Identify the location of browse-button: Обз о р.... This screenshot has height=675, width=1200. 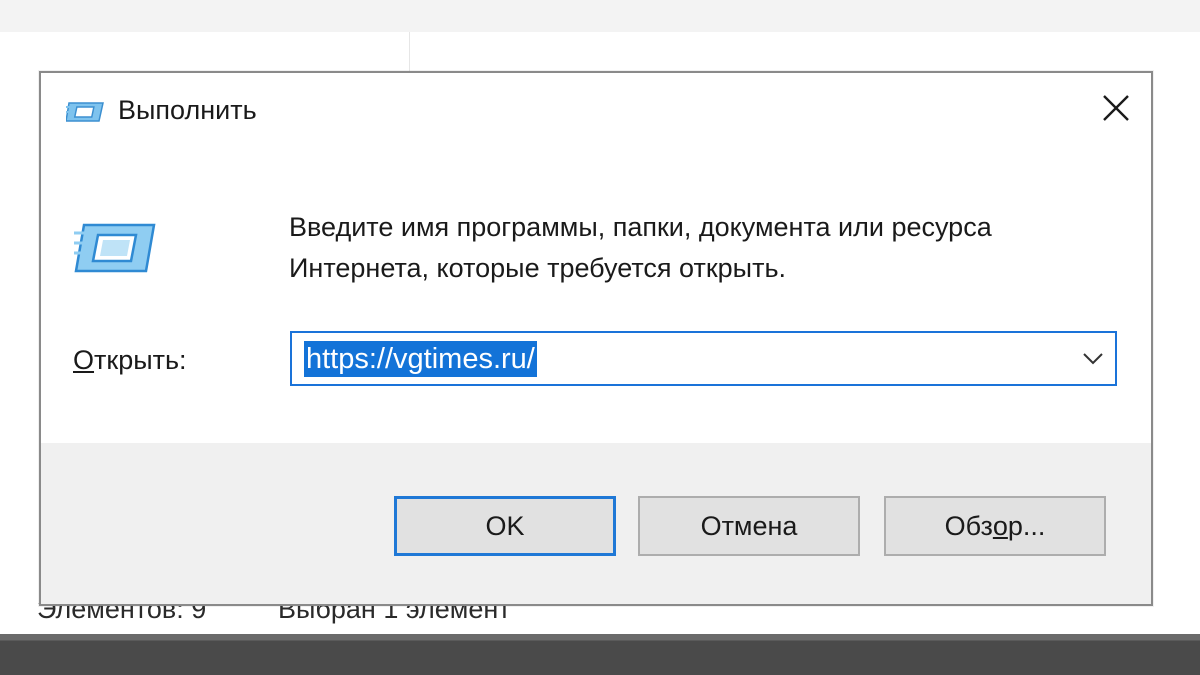
(995, 526).